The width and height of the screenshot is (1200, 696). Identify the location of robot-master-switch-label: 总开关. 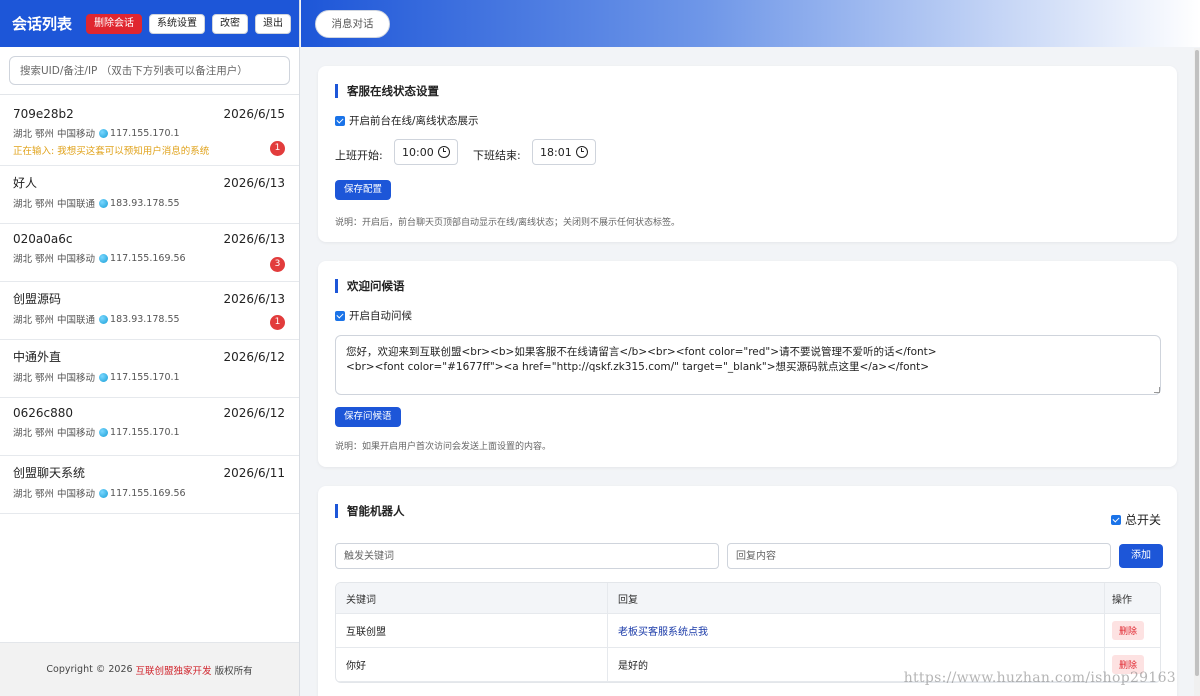
(1143, 520).